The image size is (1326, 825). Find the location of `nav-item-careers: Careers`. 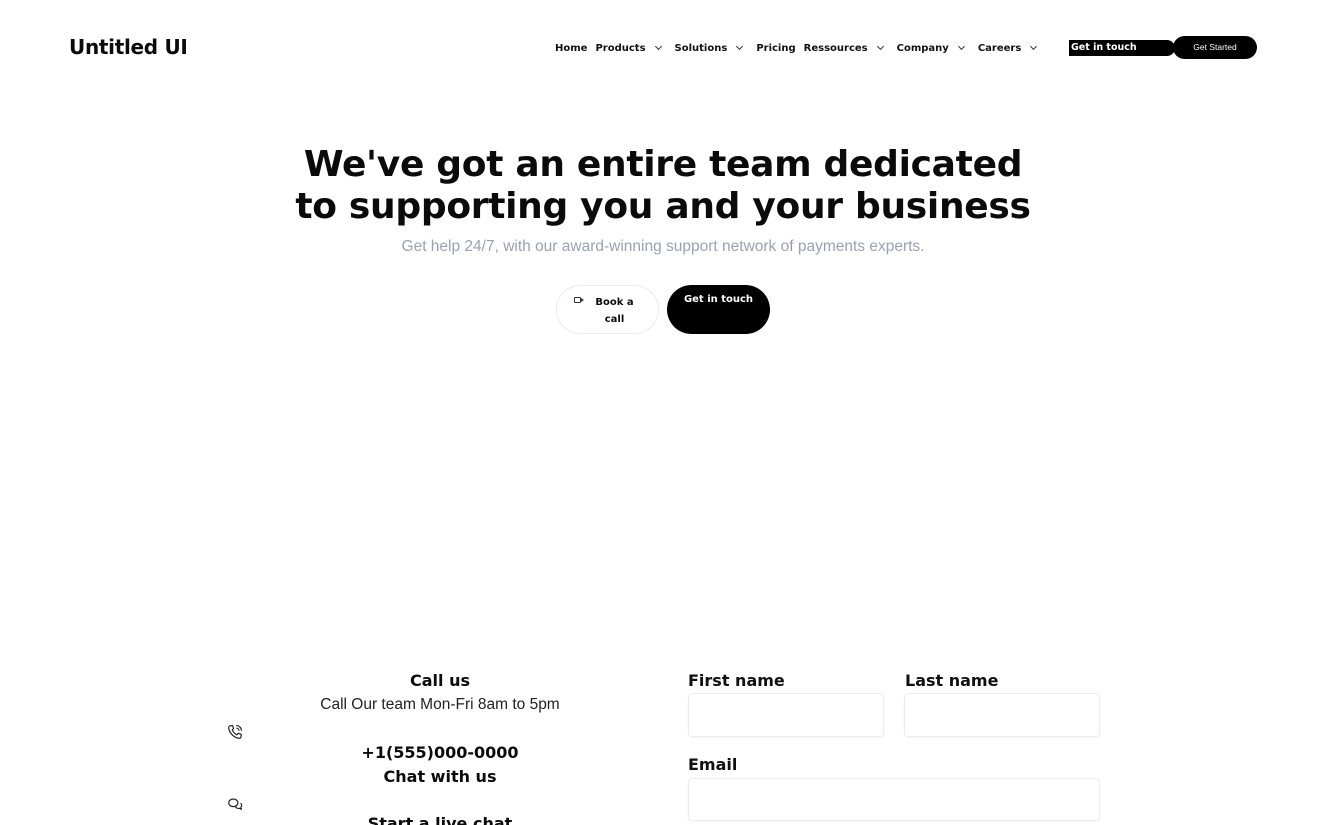

nav-item-careers: Careers is located at coordinates (1007, 48).